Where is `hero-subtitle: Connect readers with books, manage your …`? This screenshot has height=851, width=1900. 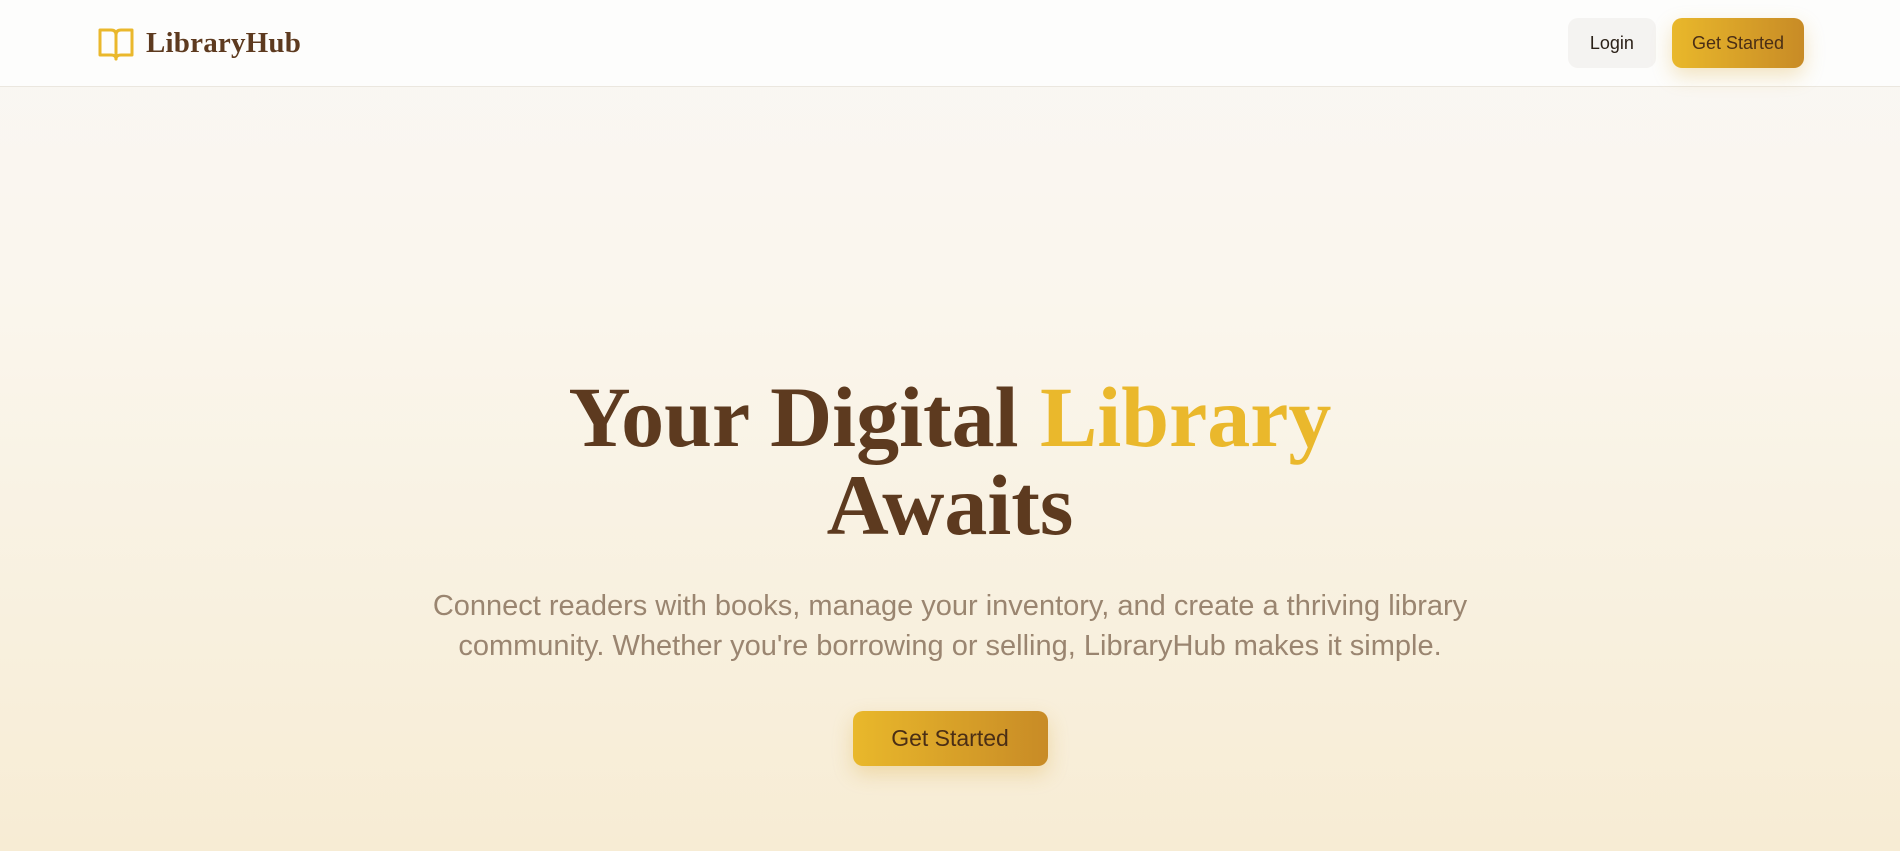 hero-subtitle: Connect readers with books, manage your … is located at coordinates (950, 626).